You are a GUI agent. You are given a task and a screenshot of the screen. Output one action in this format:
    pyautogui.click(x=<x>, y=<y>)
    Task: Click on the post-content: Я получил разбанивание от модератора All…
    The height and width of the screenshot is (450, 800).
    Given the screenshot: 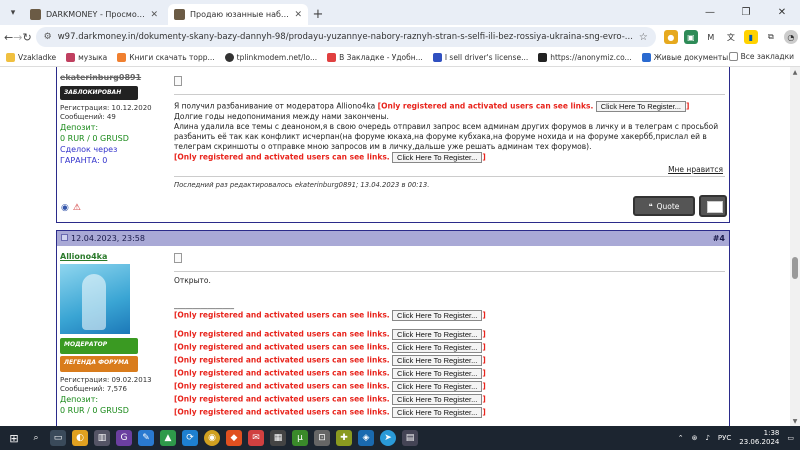 What is the action you would take?
    pyautogui.click(x=449, y=119)
    